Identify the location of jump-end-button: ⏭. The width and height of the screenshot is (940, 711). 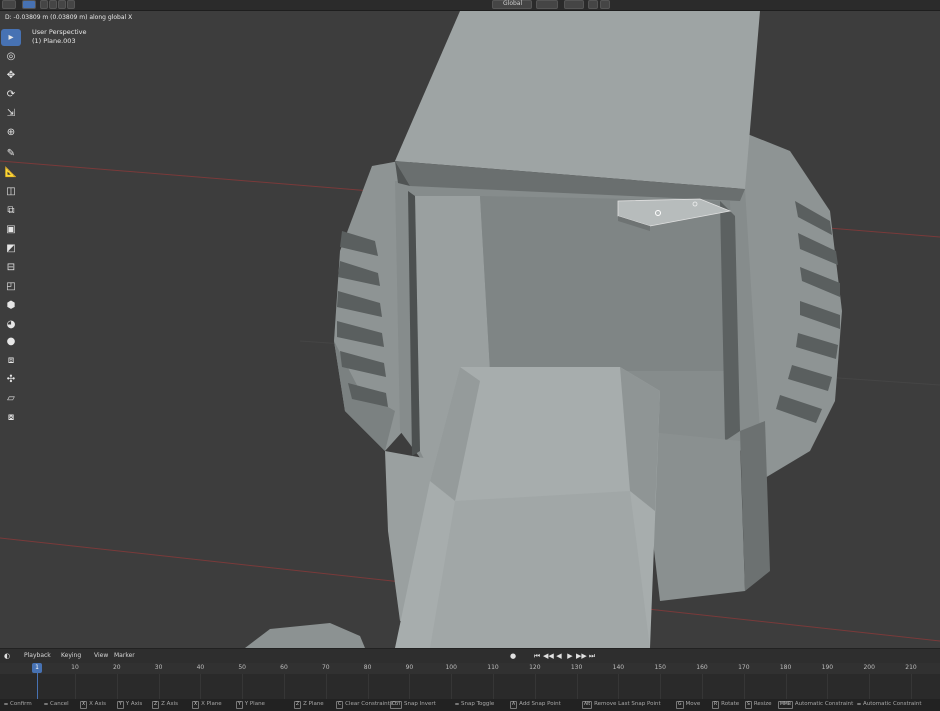
(592, 656).